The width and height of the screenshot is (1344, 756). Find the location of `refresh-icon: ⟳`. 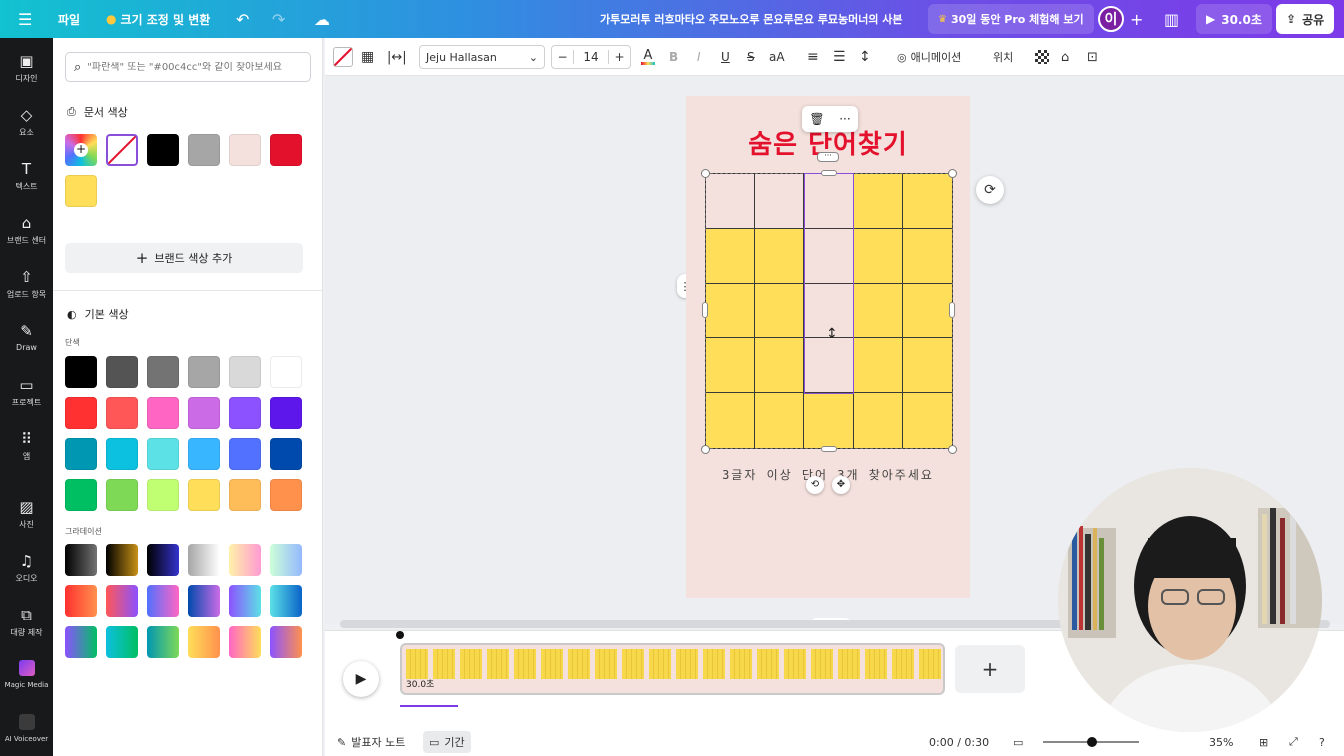

refresh-icon: ⟳ is located at coordinates (990, 190).